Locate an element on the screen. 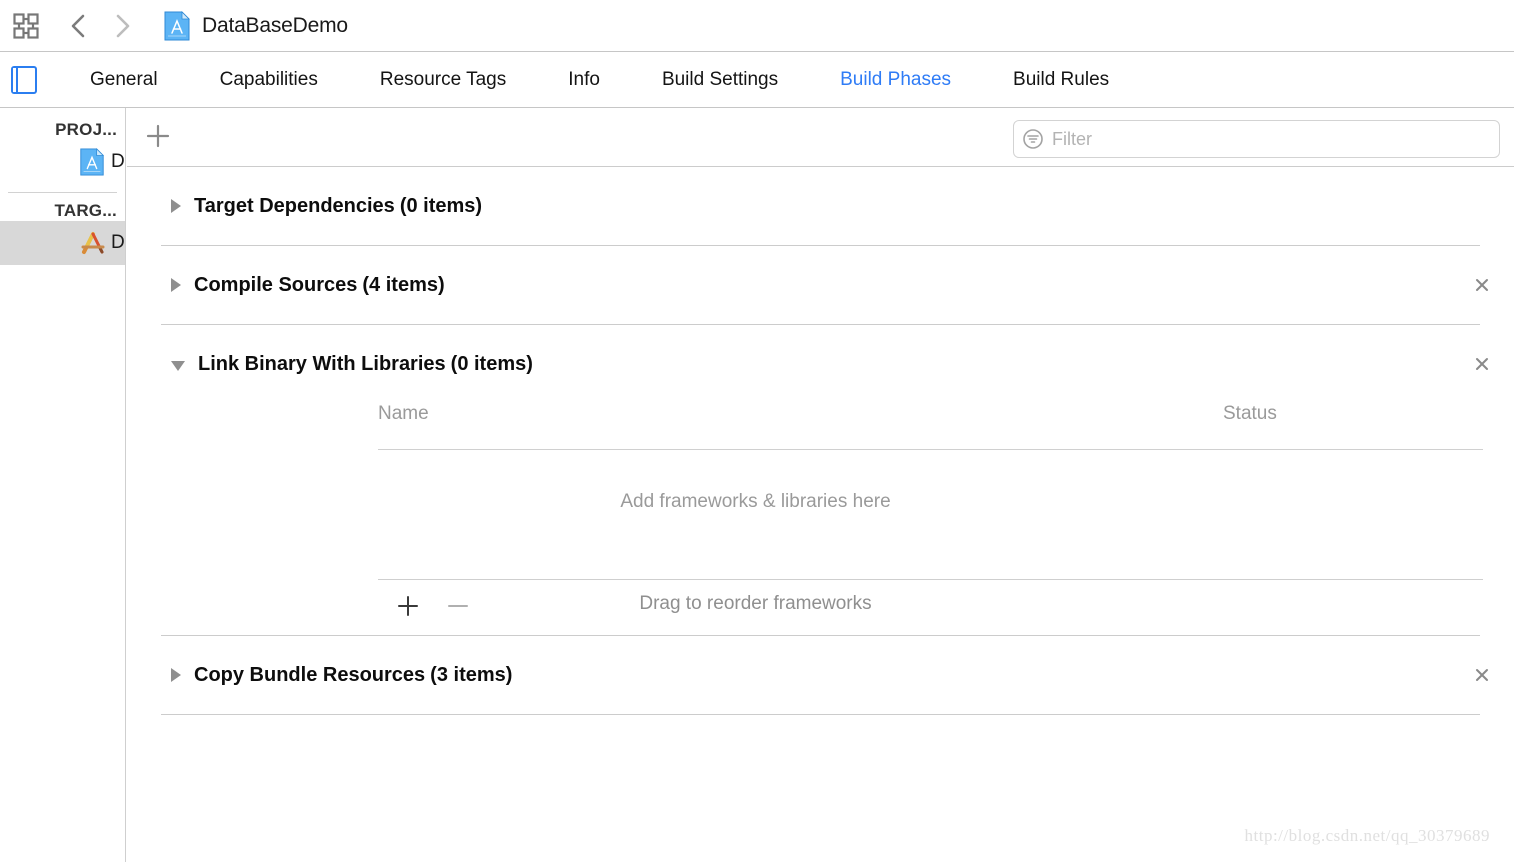 Image resolution: width=1514 pixels, height=862 pixels. frameworks-table-header: Name Status is located at coordinates (820, 426).